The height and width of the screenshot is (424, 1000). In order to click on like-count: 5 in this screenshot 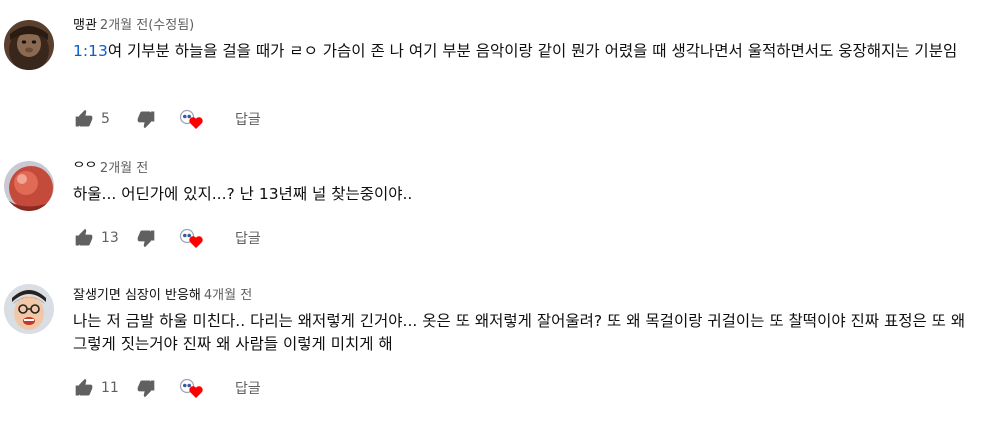, I will do `click(105, 119)`.